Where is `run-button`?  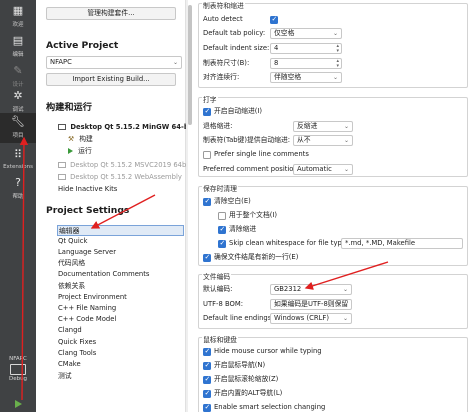
run-button is located at coordinates (18, 404).